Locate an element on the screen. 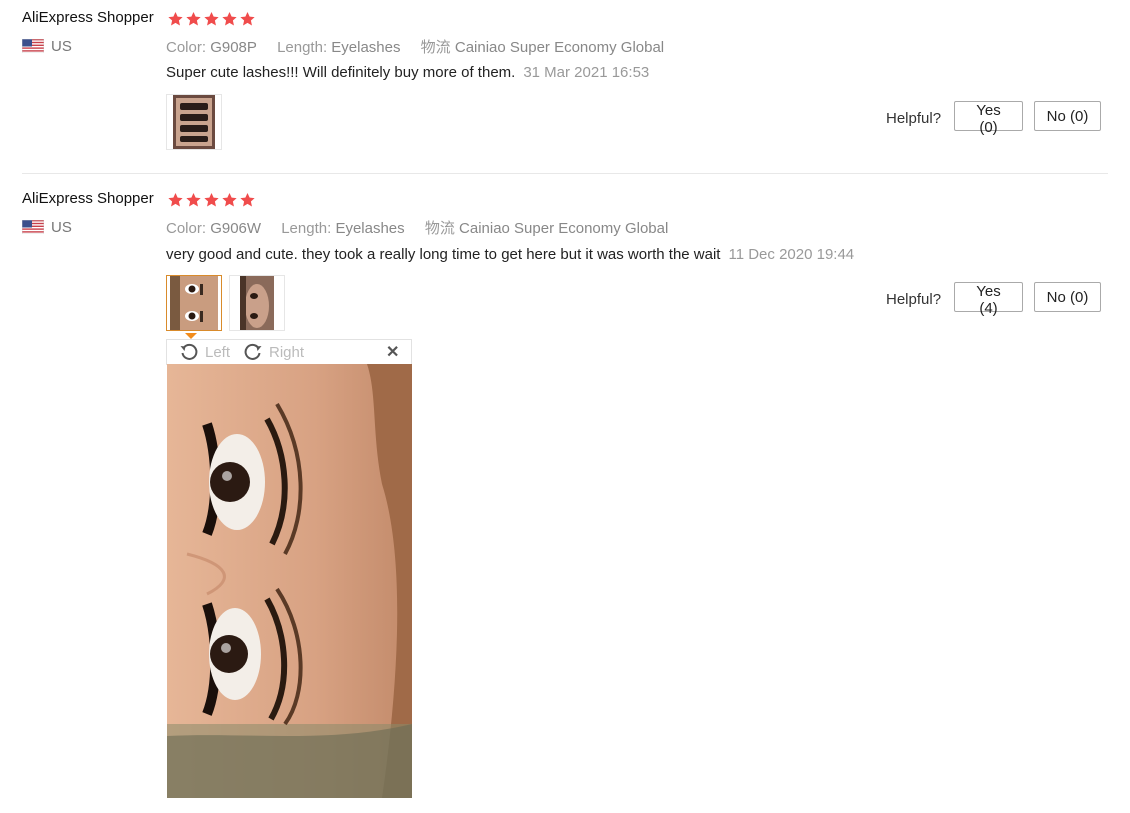 The image size is (1130, 813). rotate-left-label: Left is located at coordinates (218, 352).